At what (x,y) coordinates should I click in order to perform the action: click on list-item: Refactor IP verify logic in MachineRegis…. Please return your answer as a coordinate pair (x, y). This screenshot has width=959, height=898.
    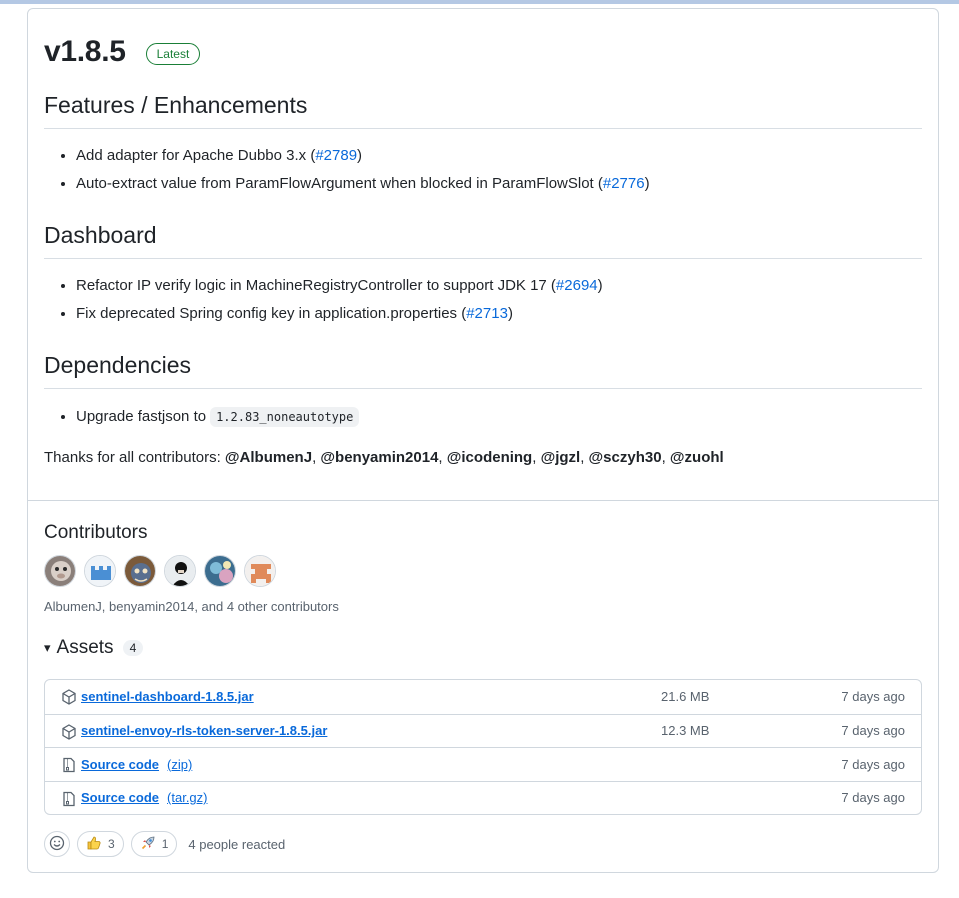
    Looking at the image, I should click on (339, 286).